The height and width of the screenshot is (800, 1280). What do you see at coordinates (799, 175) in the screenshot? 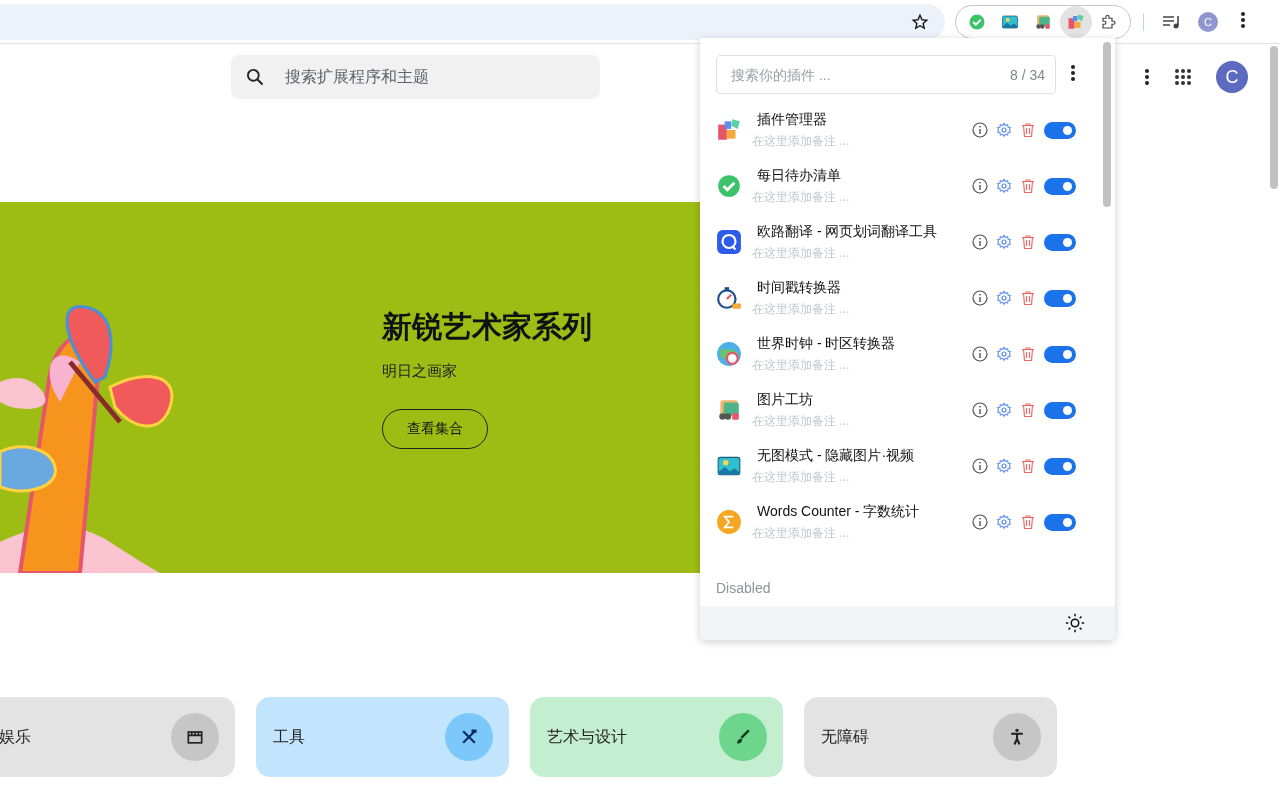
I see `extension-name: 每日待办清单` at bounding box center [799, 175].